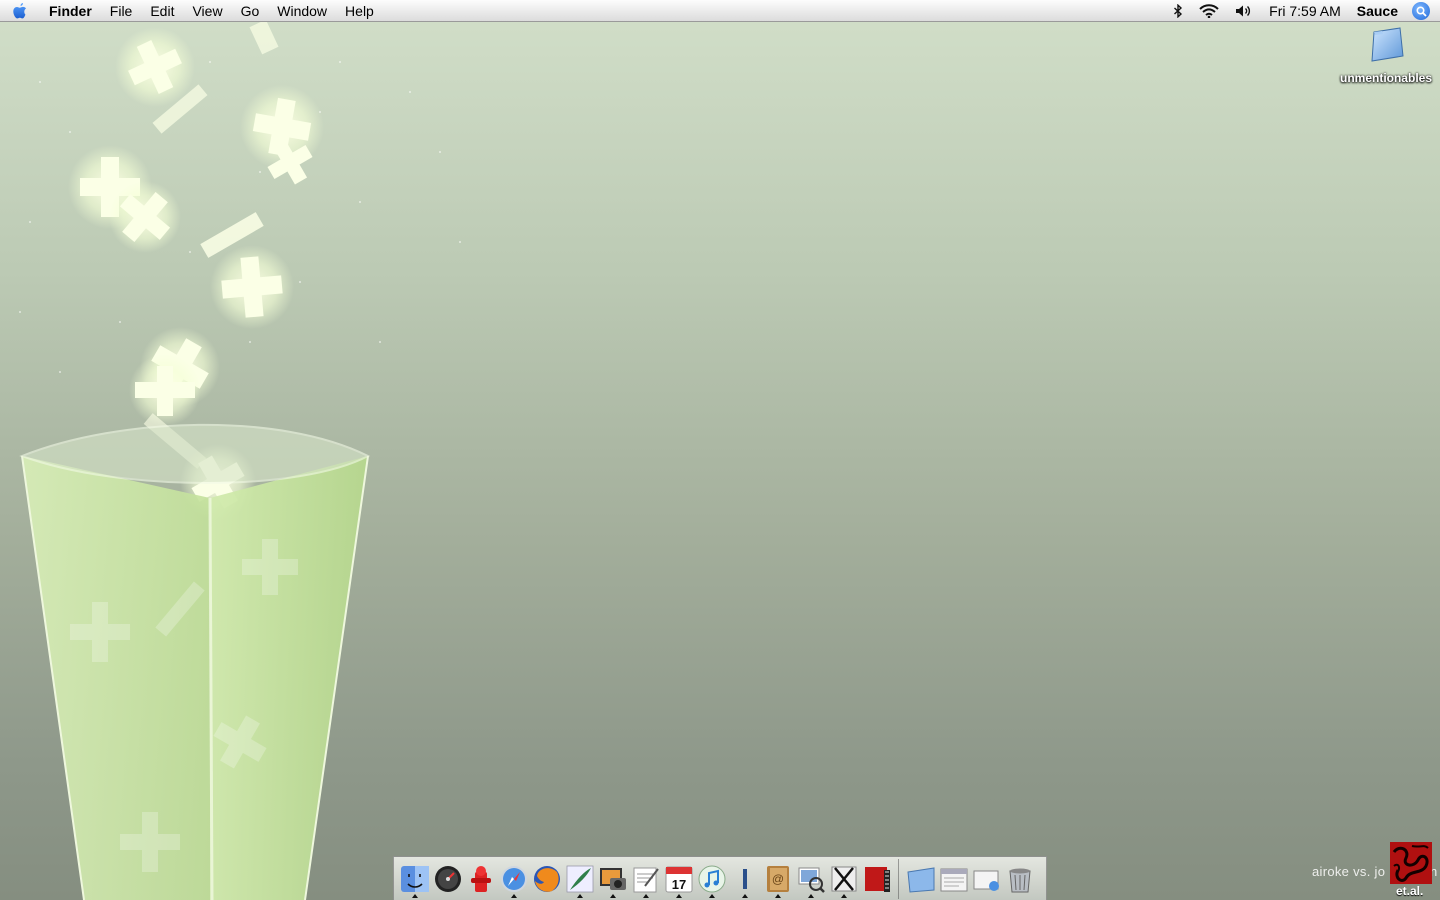  I want to click on spotlight-icon, so click(1421, 11).